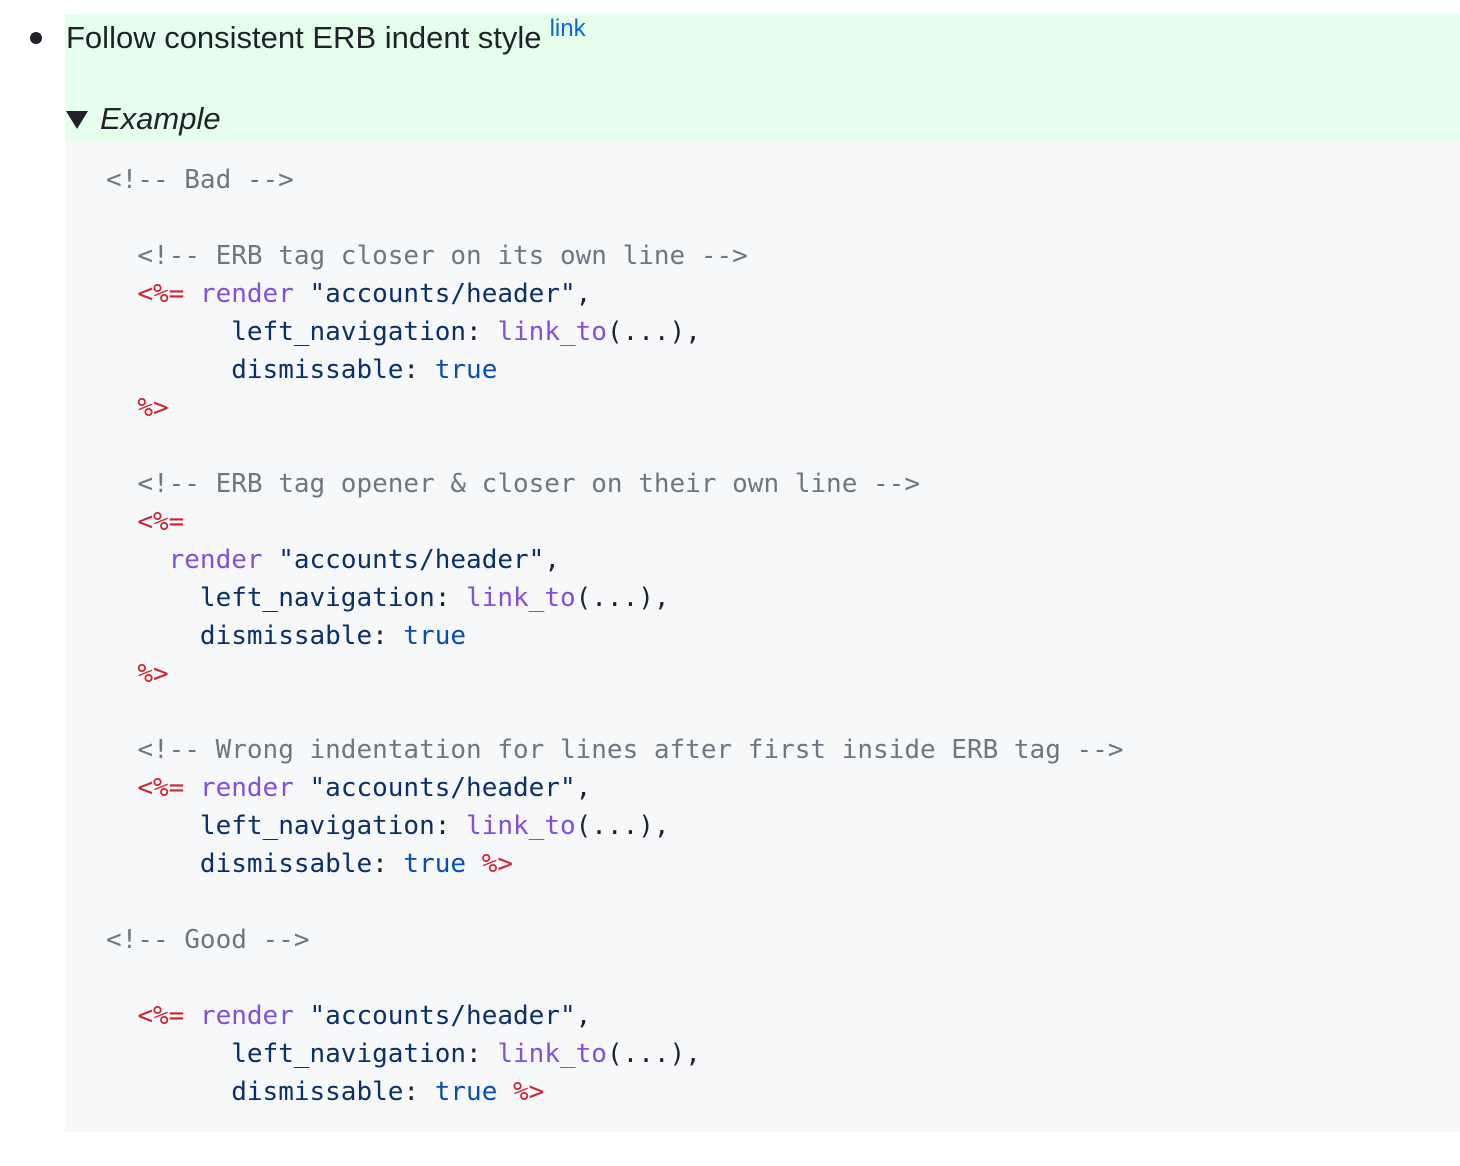  Describe the element at coordinates (568, 28) in the screenshot. I see `rule-link: link` at that location.